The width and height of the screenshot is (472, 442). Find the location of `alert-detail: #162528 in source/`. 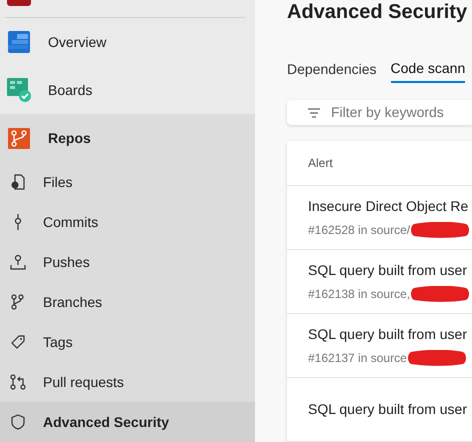

alert-detail: #162528 in source/ is located at coordinates (359, 230).